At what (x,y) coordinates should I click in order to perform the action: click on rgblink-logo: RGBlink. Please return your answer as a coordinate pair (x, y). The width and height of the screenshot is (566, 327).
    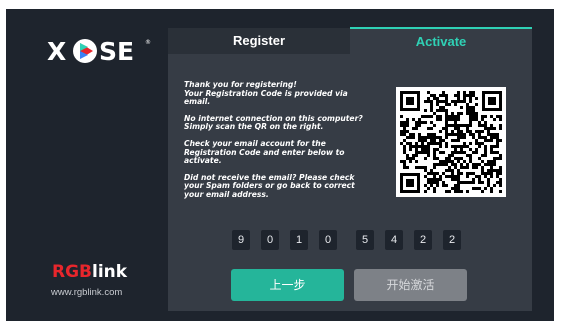
    Looking at the image, I should click on (90, 272).